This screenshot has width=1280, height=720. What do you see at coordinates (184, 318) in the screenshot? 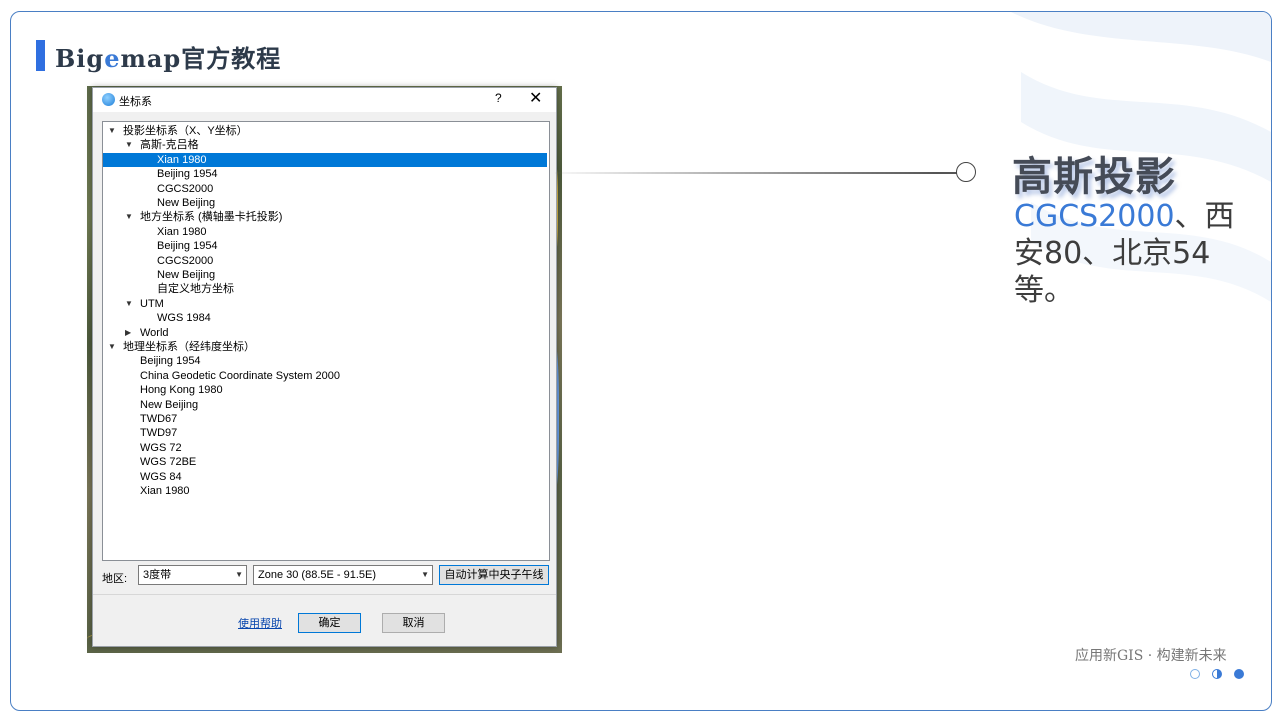
I see `tree-item: WGS 1984` at bounding box center [184, 318].